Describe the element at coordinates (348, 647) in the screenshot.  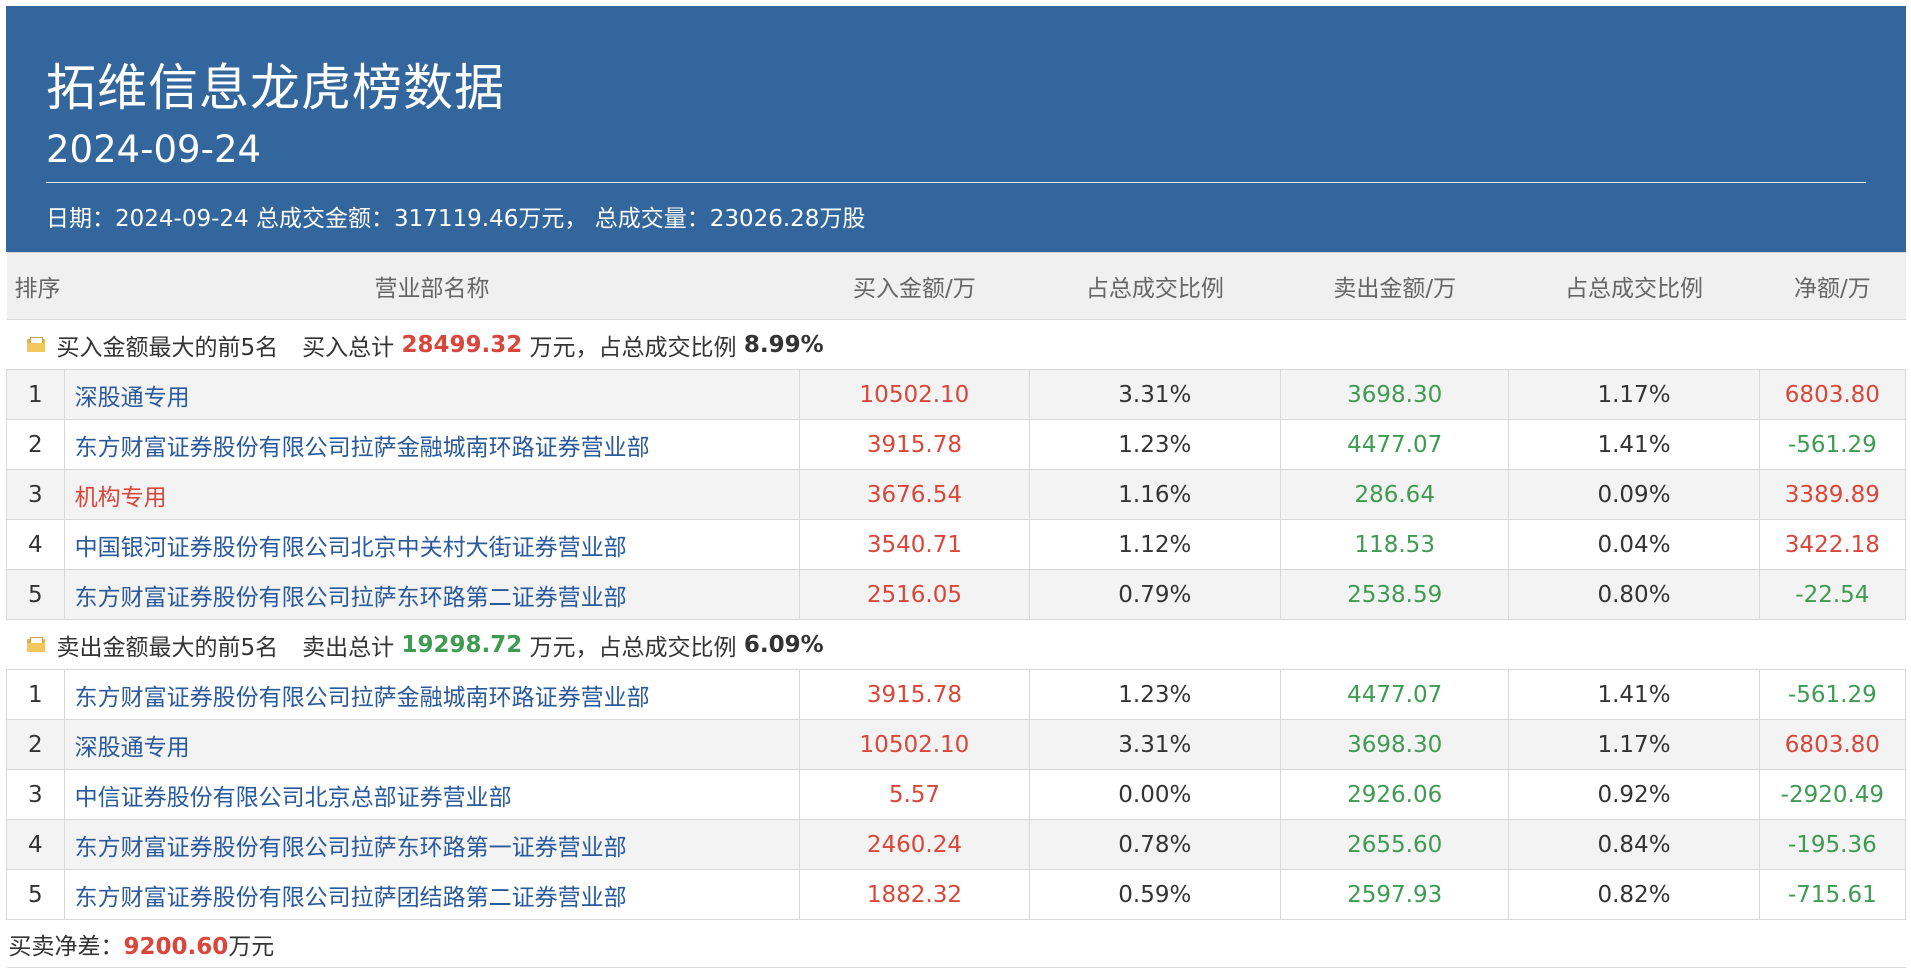
I see `sell-total-label: 卖出总计` at that location.